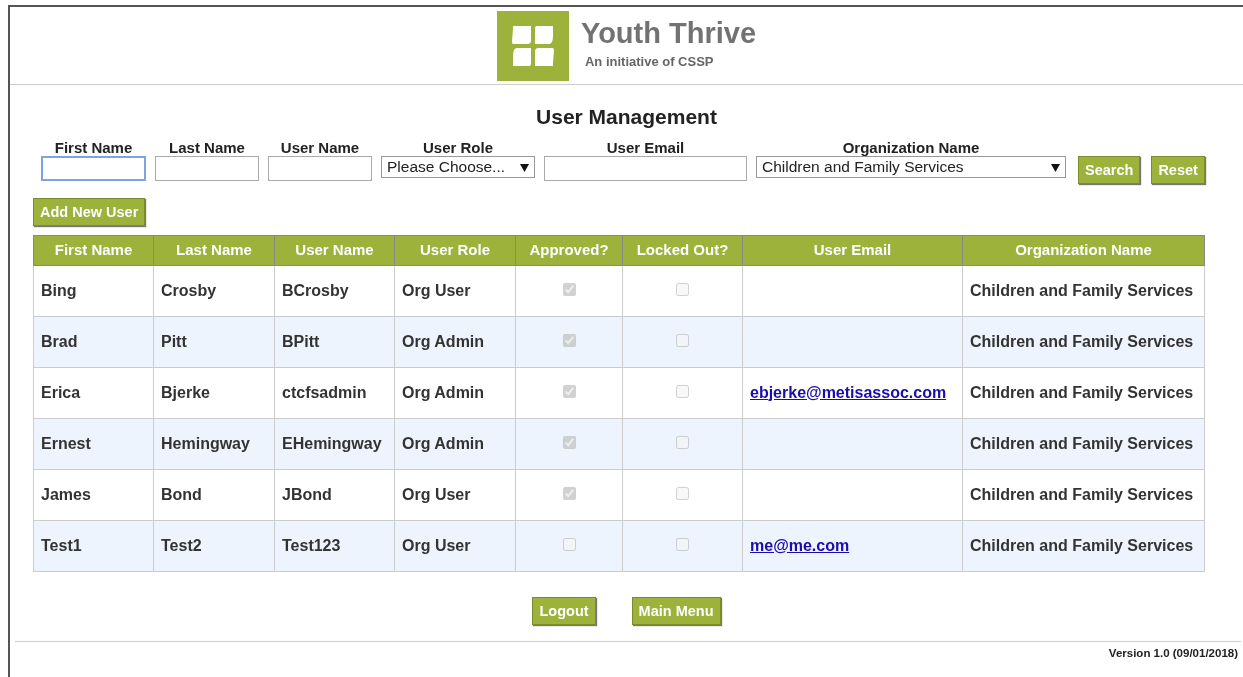 The height and width of the screenshot is (677, 1243). I want to click on table-cell: James, so click(93, 494).